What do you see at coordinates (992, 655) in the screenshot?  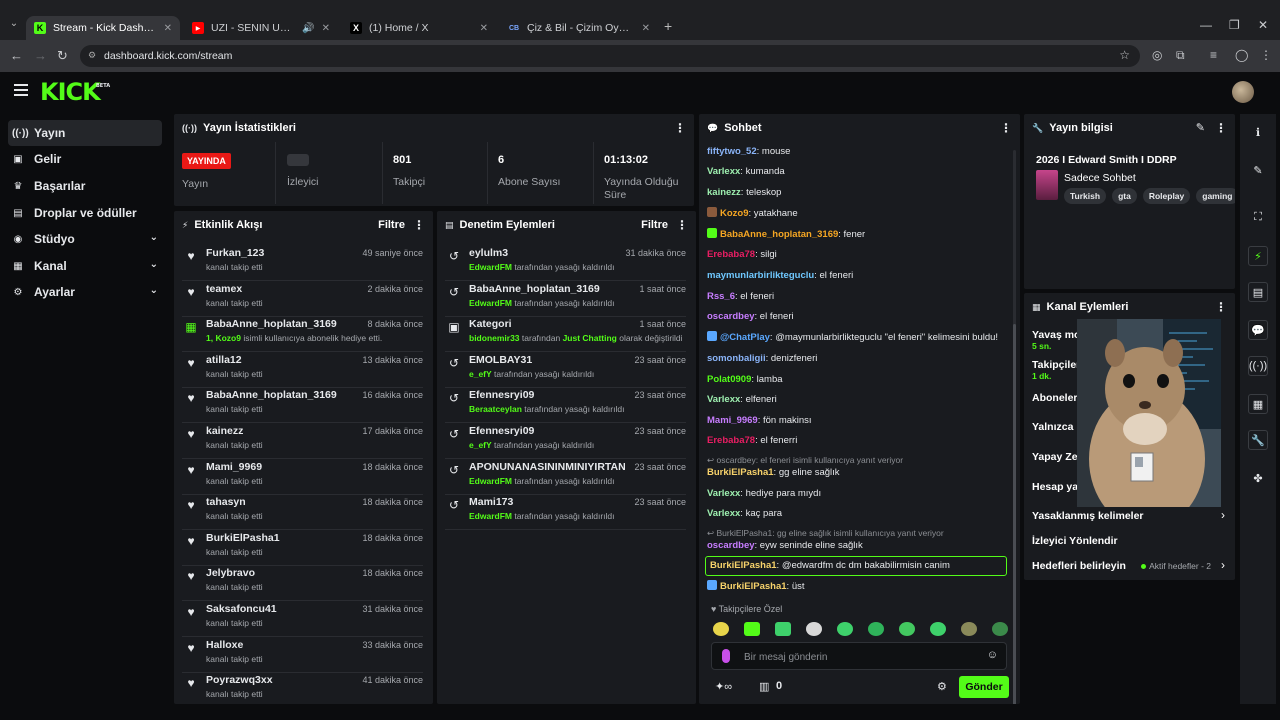 I see `emoji-icon: ☺` at bounding box center [992, 655].